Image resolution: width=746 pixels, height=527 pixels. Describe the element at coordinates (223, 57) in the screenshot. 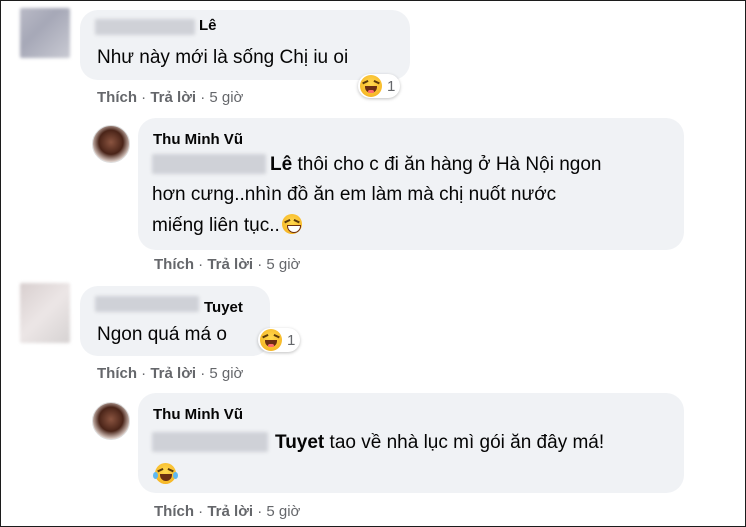

I see `comment-text: Như này mới là sống Chị iu oi` at that location.